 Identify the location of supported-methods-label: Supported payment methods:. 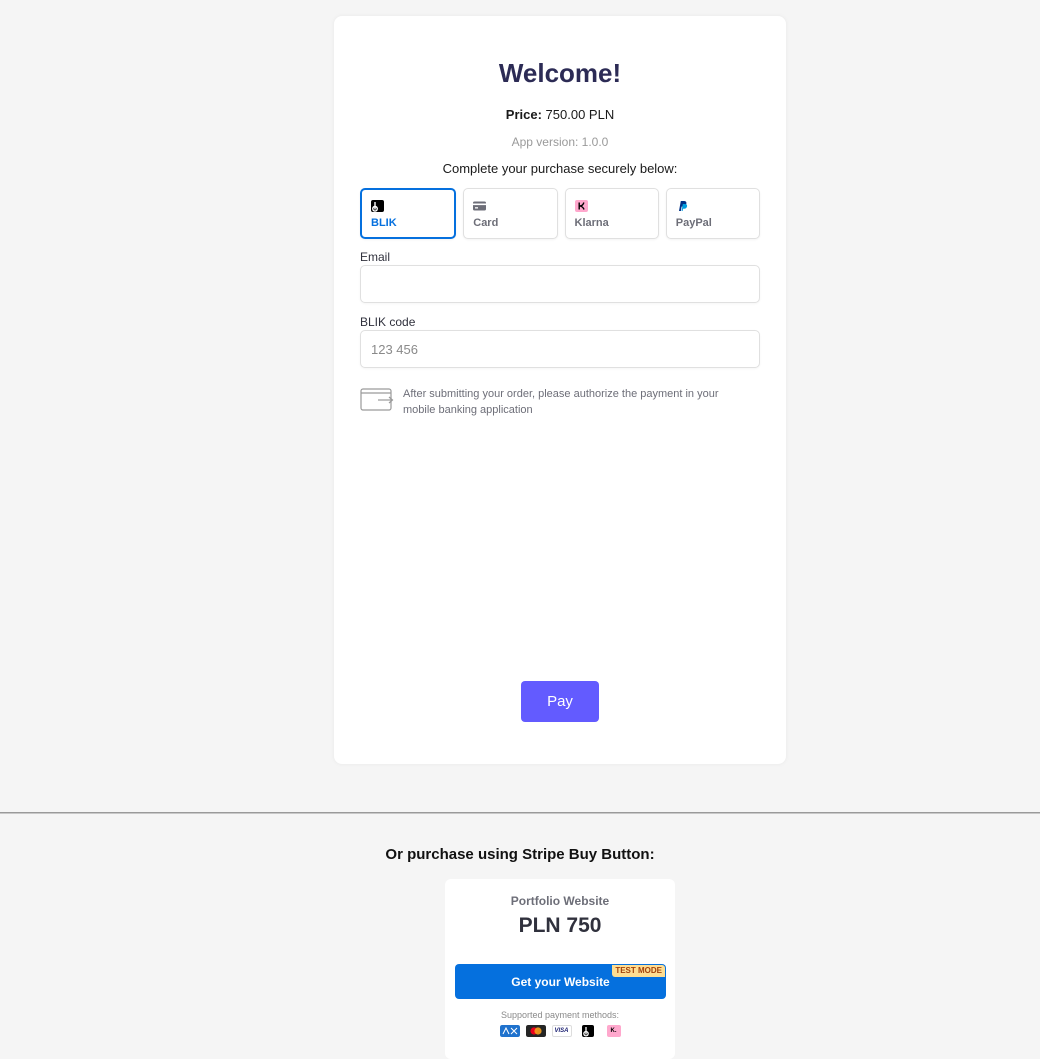
(560, 1015).